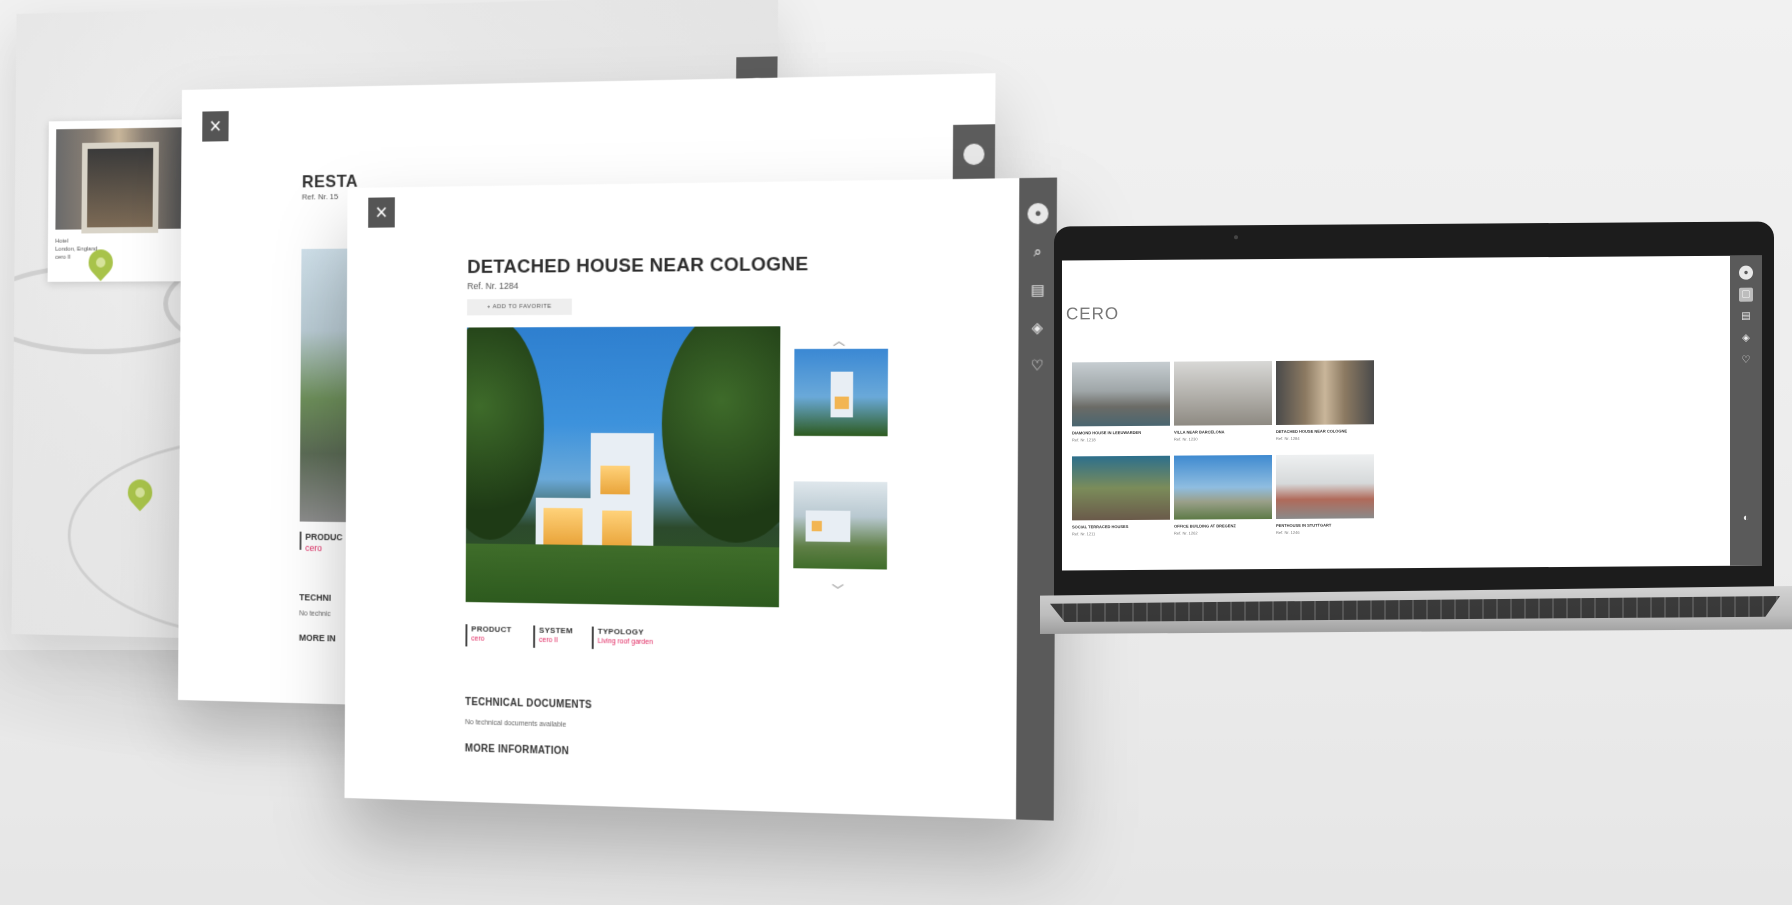  Describe the element at coordinates (621, 632) in the screenshot. I see `attribute-label: TYPOLOGY` at that location.